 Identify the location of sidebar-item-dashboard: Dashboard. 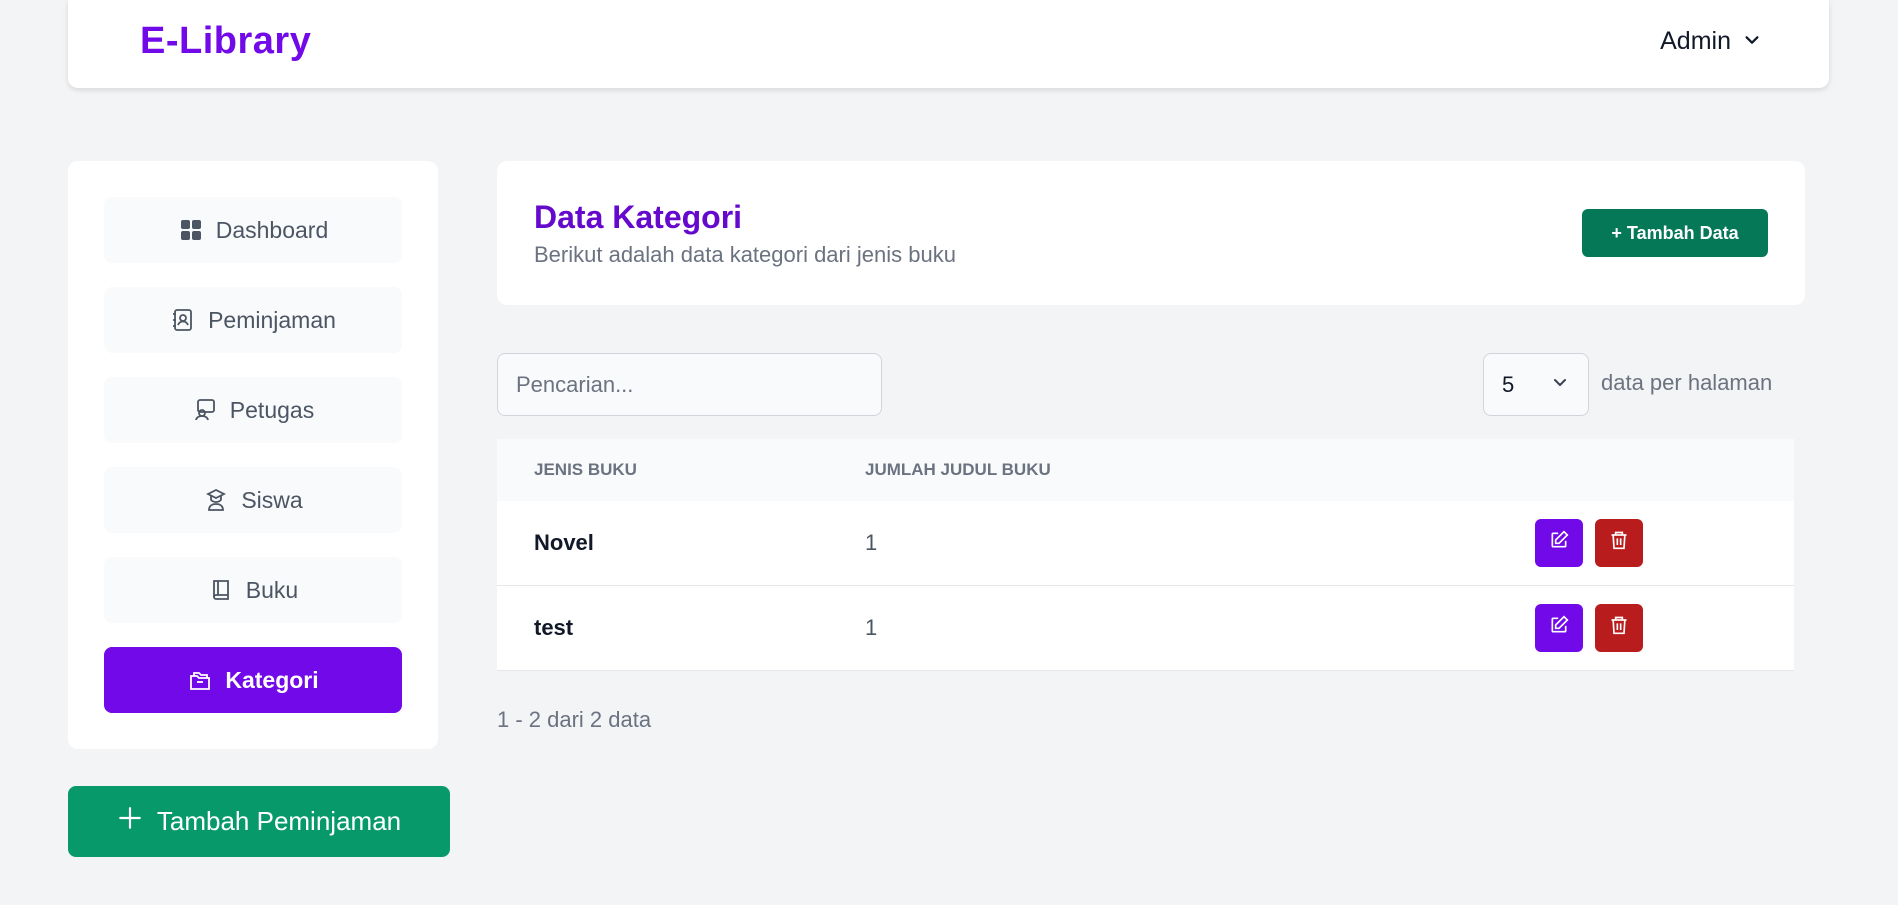
(253, 230).